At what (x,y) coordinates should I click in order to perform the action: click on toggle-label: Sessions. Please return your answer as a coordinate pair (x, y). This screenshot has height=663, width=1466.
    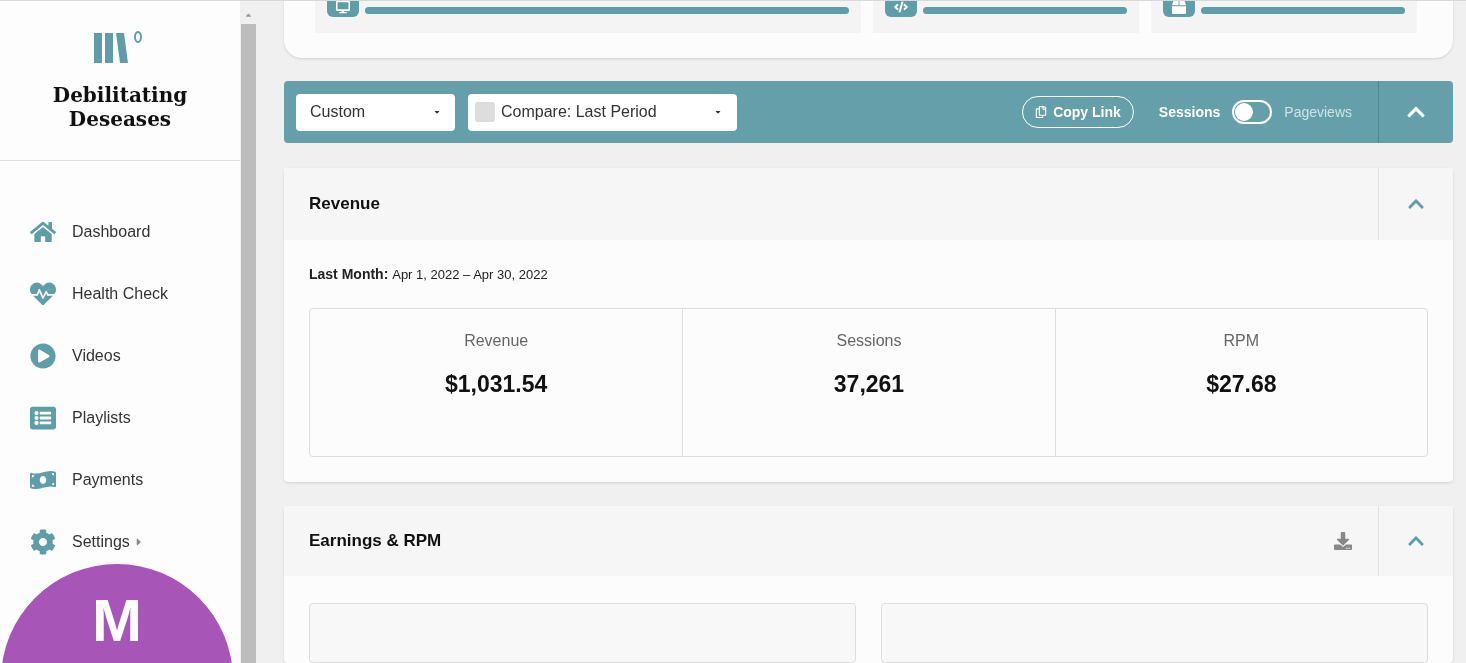
    Looking at the image, I should click on (1189, 112).